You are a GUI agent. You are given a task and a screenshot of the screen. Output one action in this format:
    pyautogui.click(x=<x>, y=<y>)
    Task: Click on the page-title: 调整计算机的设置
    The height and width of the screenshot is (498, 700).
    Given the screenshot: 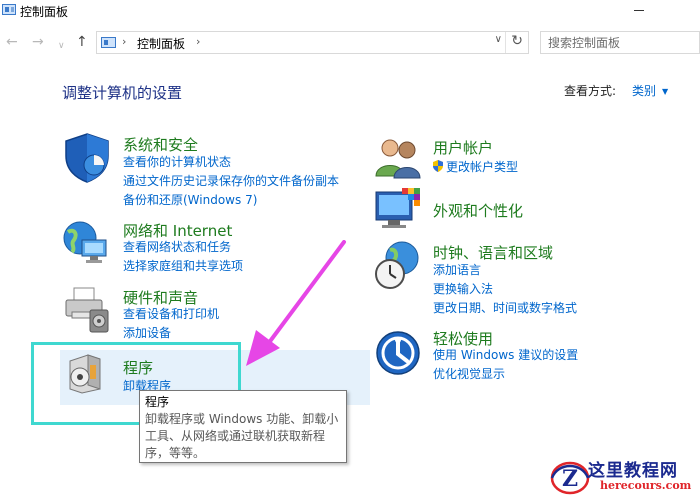 What is the action you would take?
    pyautogui.click(x=122, y=93)
    